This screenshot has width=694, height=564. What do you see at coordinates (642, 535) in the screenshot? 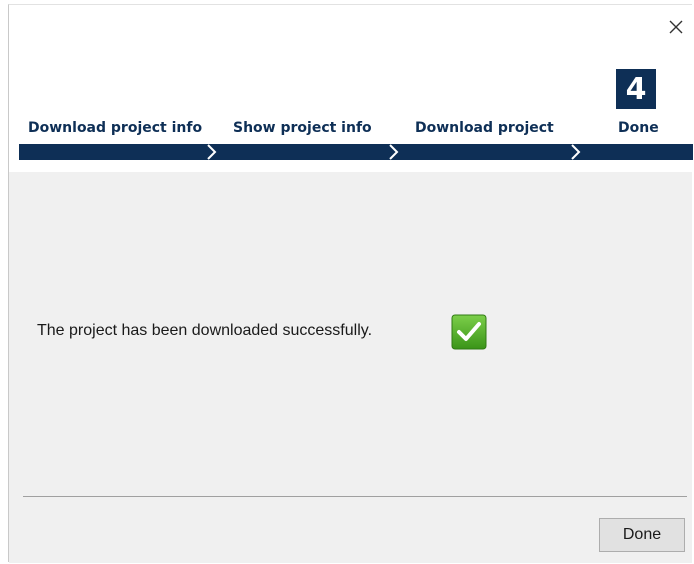
I see `done-button: Done` at bounding box center [642, 535].